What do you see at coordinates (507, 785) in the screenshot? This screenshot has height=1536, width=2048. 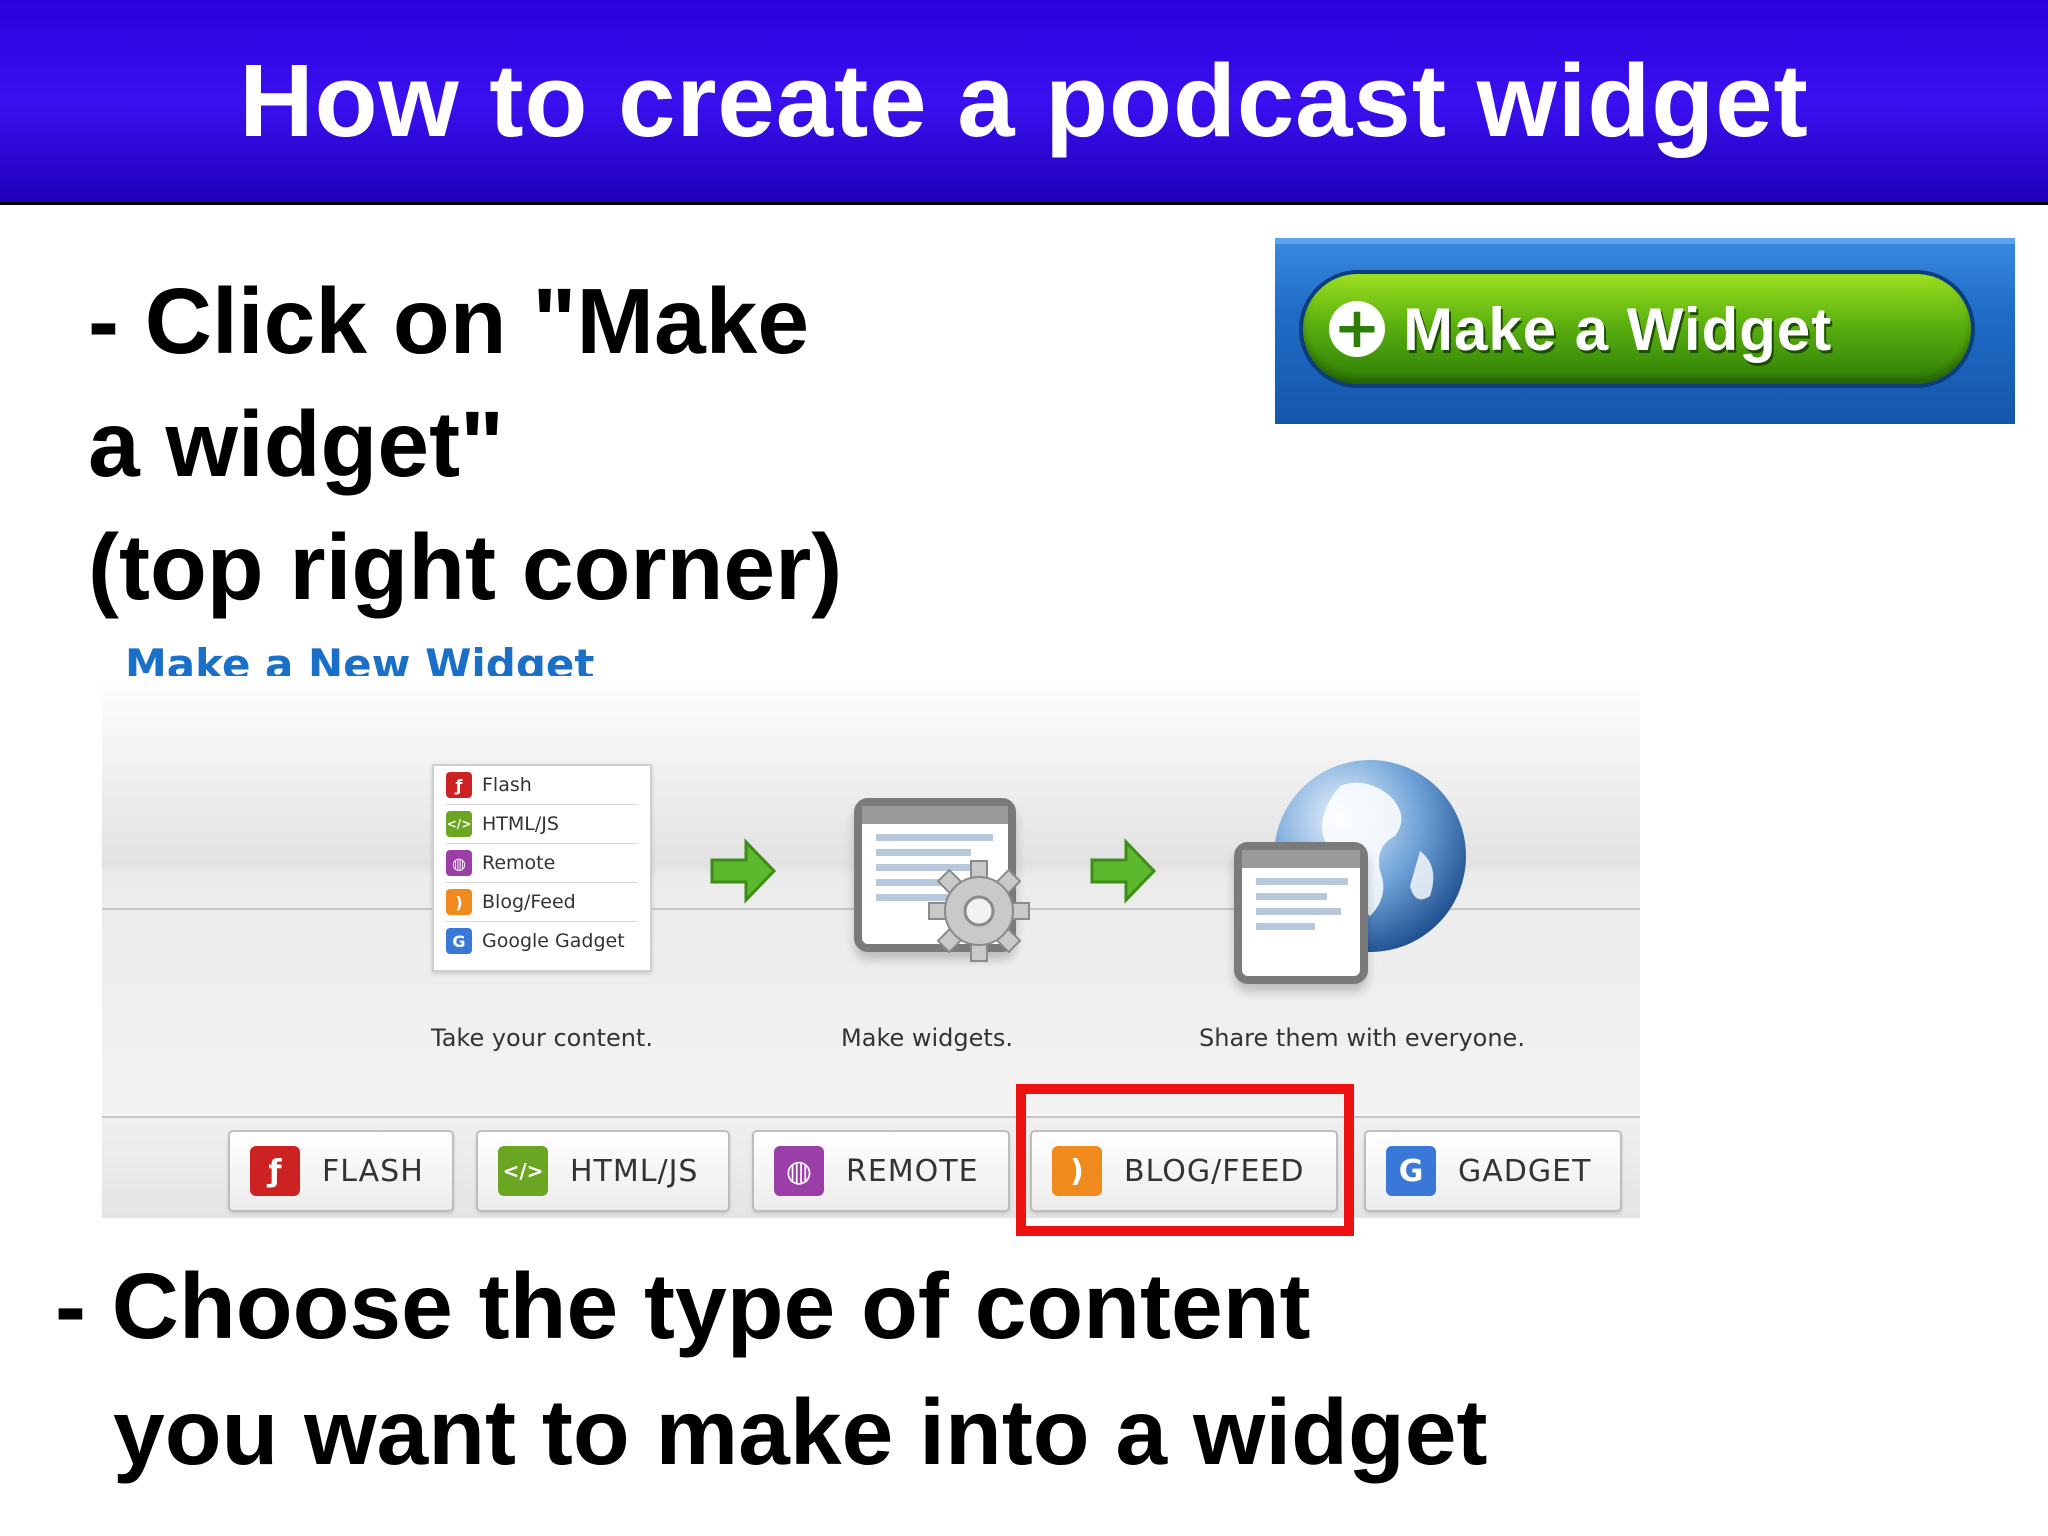 I see `menu-item-label: Flash` at bounding box center [507, 785].